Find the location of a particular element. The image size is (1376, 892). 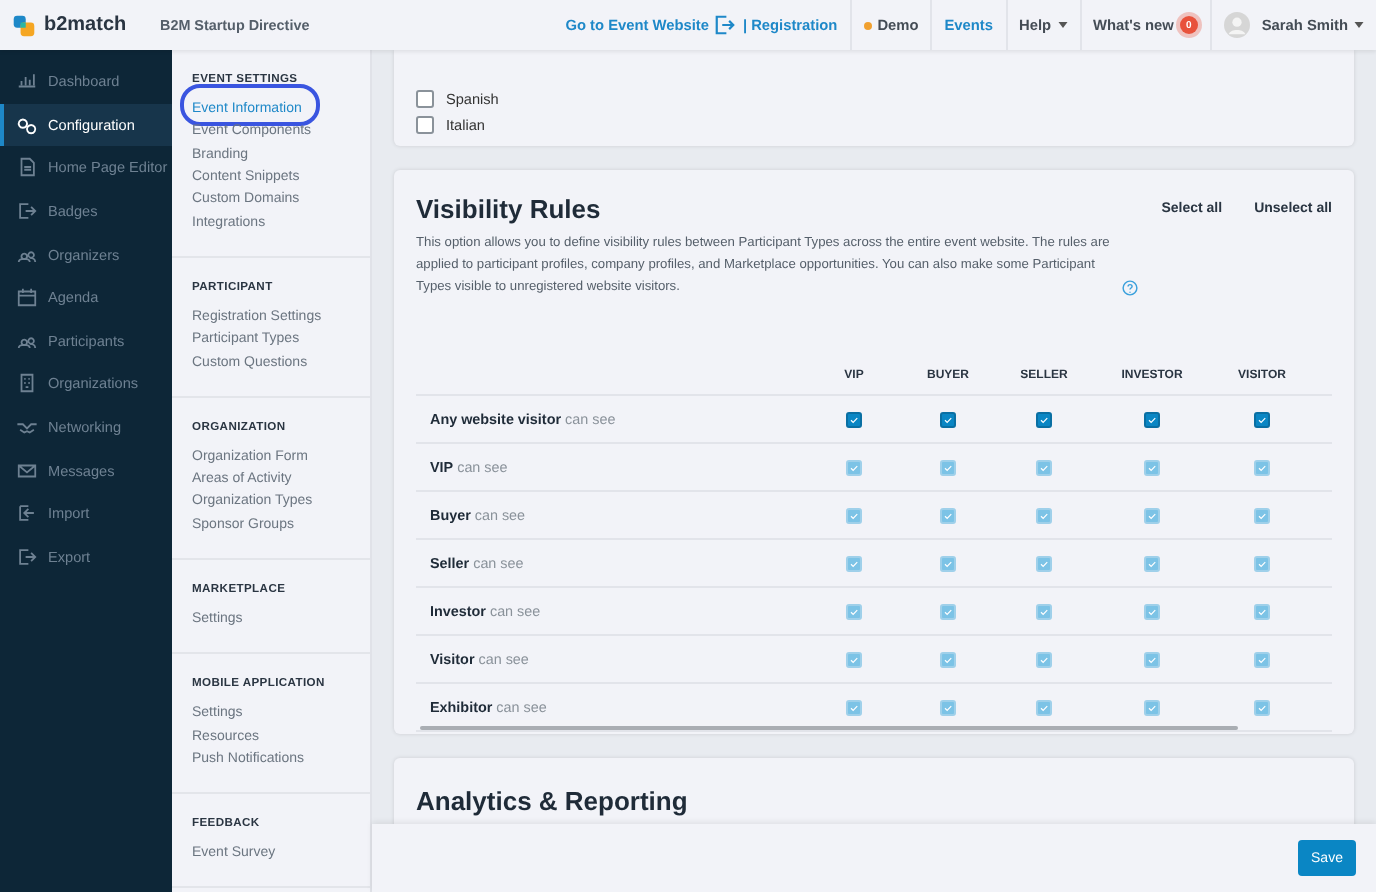

exit-icon is located at coordinates (725, 25).